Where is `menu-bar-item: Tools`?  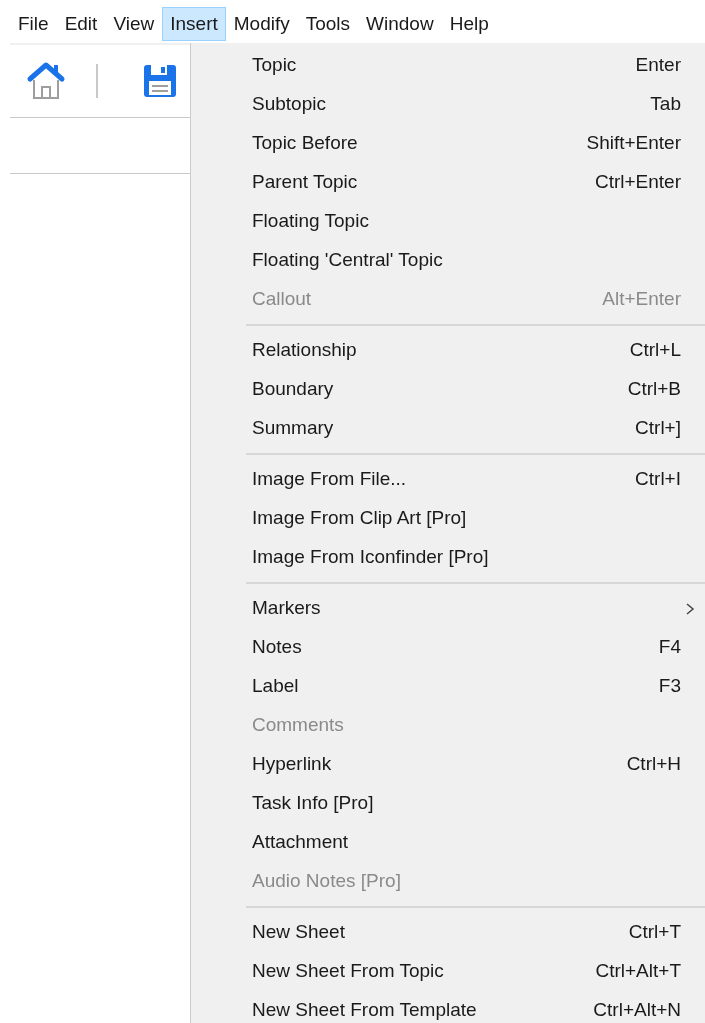 menu-bar-item: Tools is located at coordinates (328, 24).